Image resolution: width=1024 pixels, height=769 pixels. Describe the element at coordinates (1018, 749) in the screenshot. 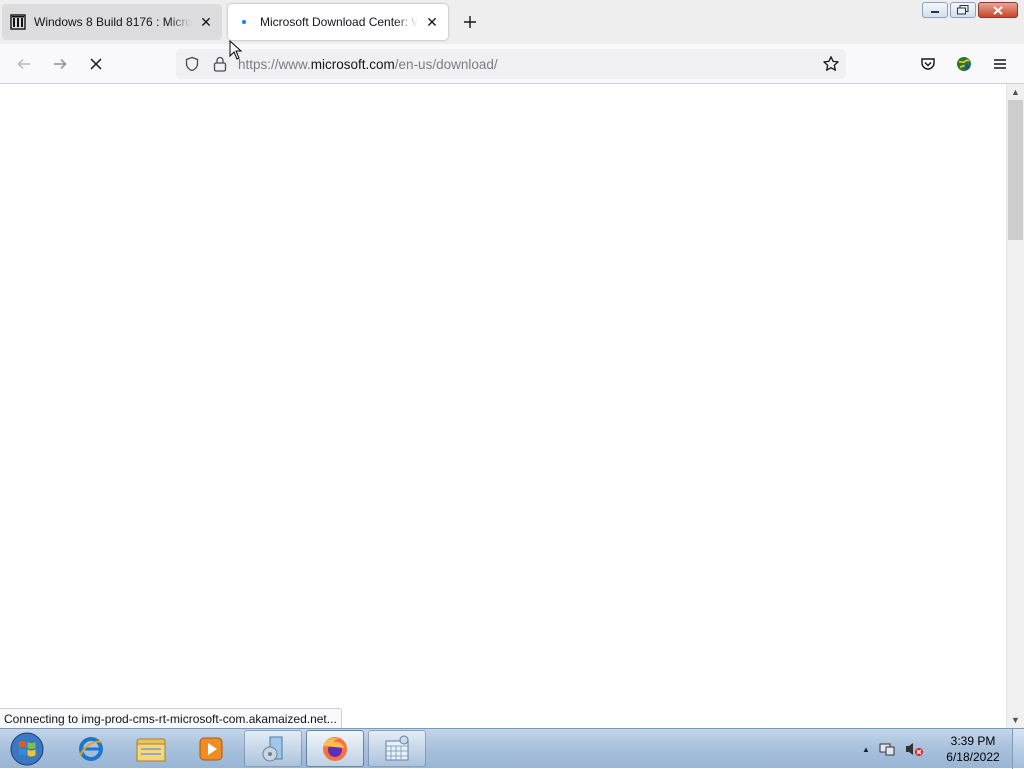

I see `show-desktop-button` at that location.